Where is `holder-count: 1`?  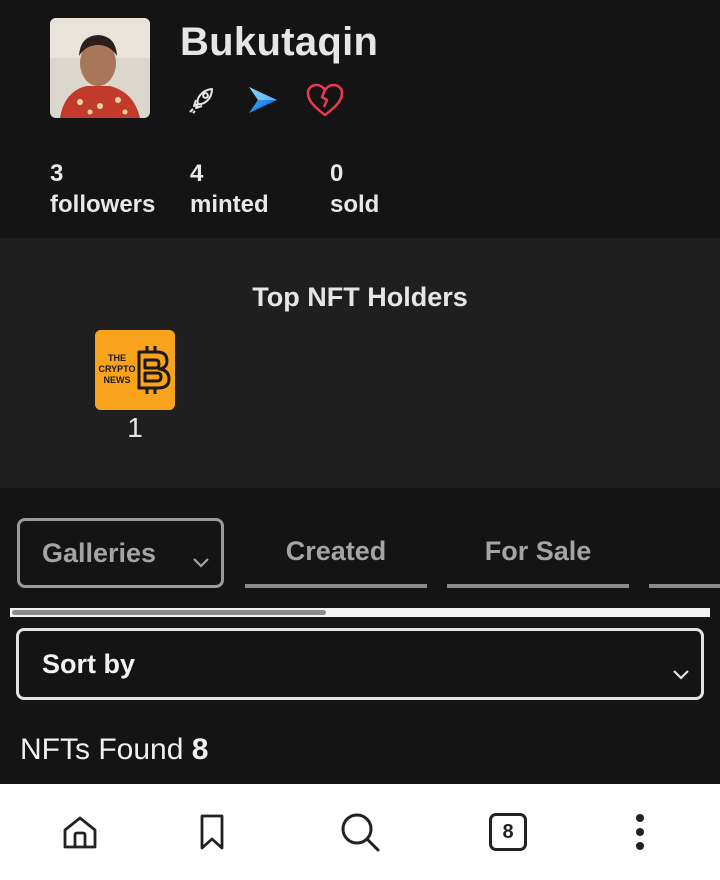 holder-count: 1 is located at coordinates (135, 427).